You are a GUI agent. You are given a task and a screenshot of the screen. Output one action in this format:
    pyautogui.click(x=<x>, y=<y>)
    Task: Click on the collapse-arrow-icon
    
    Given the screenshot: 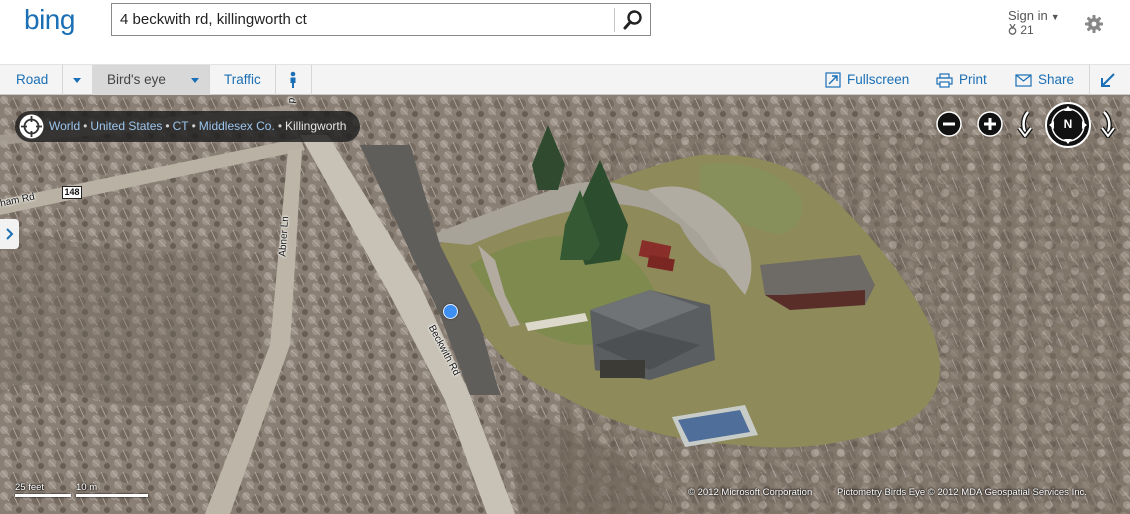 What is the action you would take?
    pyautogui.click(x=1108, y=80)
    